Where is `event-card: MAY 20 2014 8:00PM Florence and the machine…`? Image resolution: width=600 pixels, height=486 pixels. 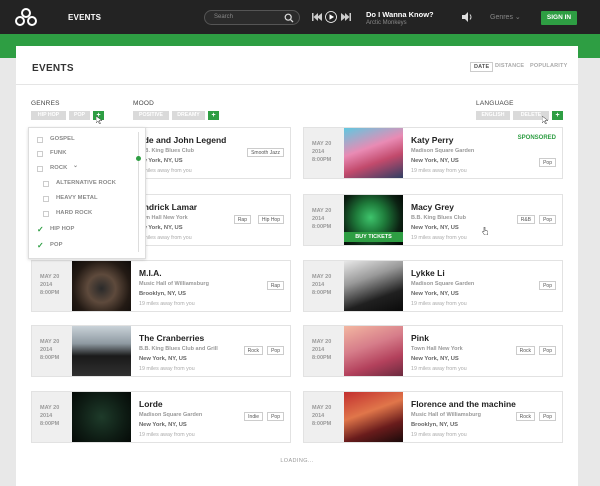
event-card: MAY 20 2014 8:00PM Florence and the machine… is located at coordinates (433, 417).